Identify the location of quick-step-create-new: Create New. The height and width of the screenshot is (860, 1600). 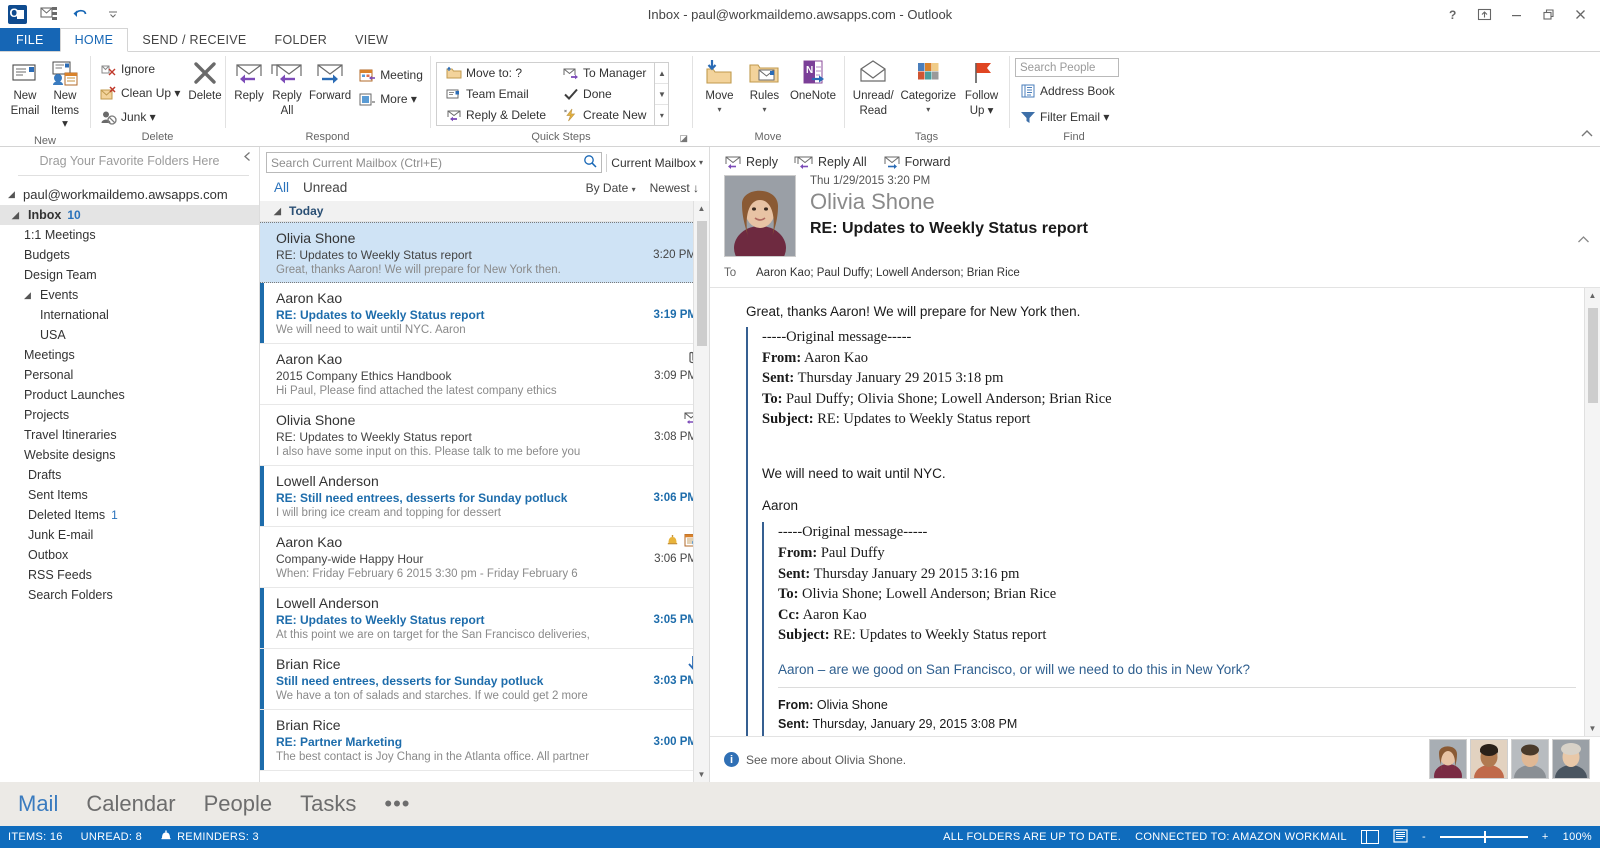
(604, 115).